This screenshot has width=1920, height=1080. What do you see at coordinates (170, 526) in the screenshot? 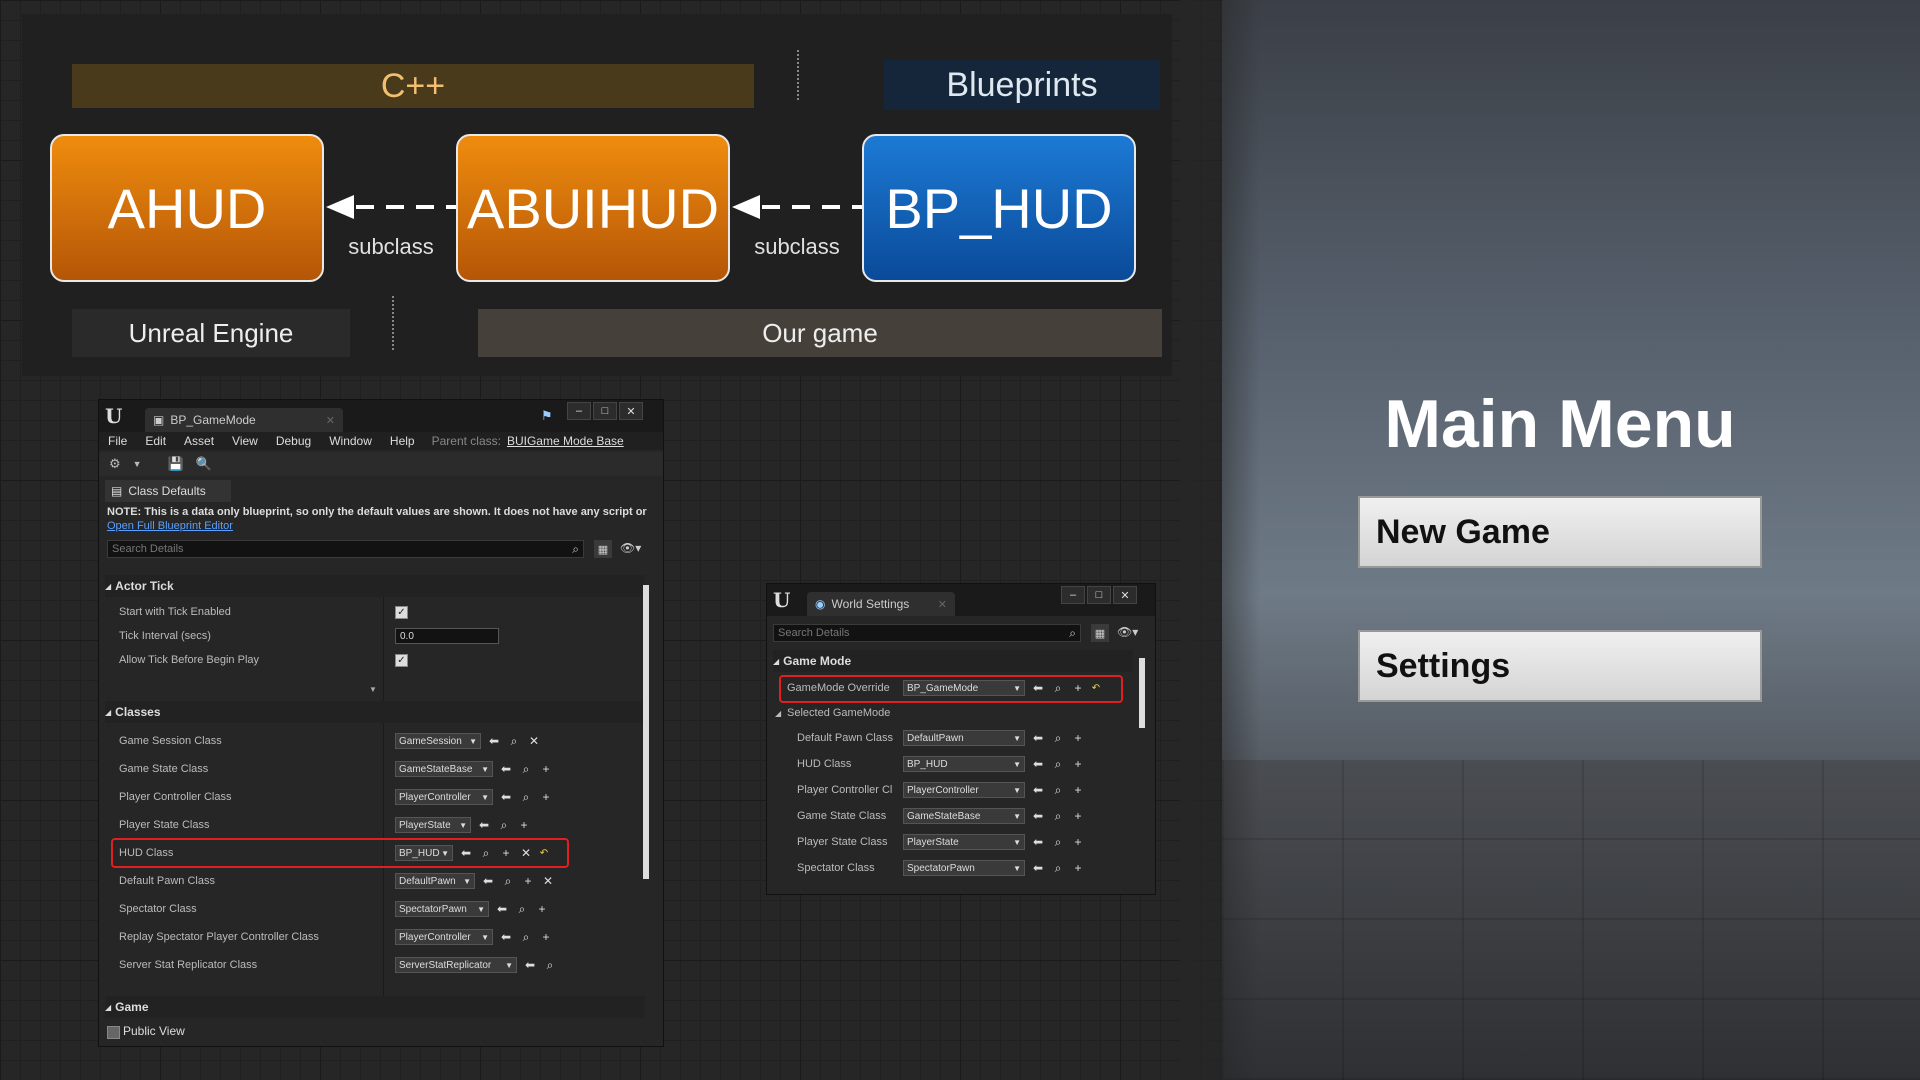
I see `open-full-editor-link: Open Full Blueprint Editor` at bounding box center [170, 526].